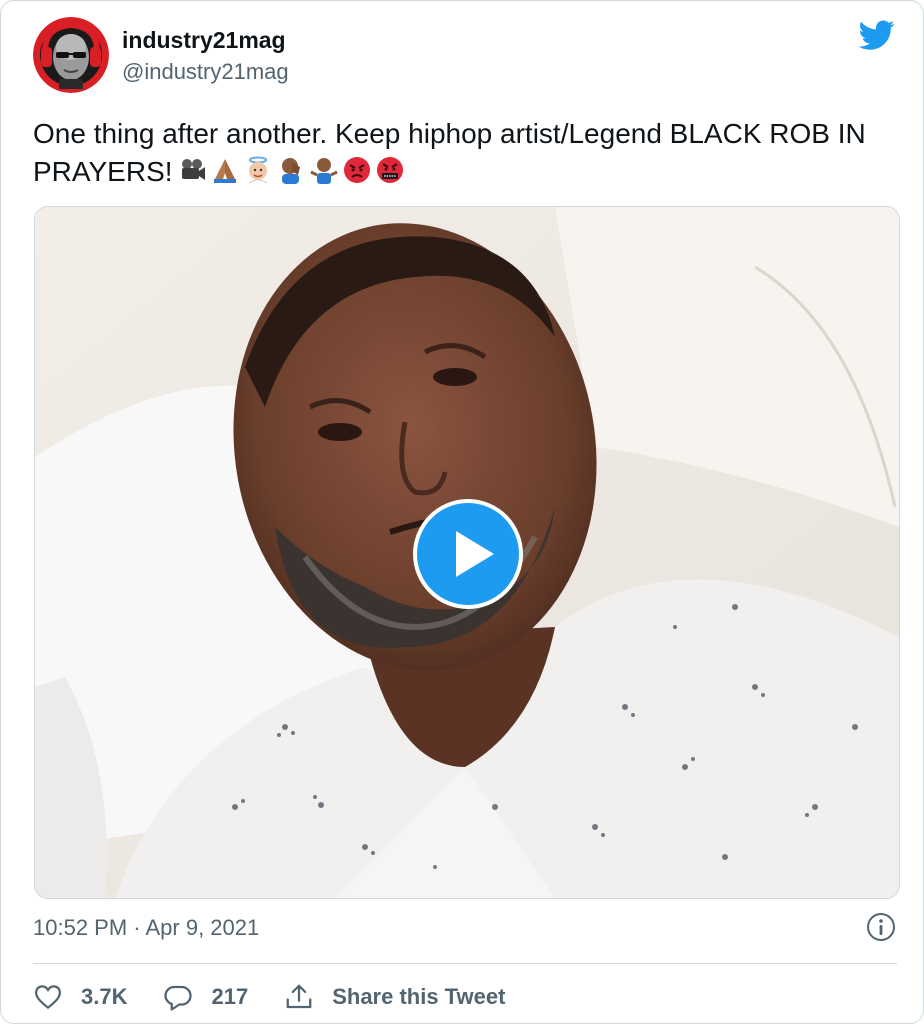 The width and height of the screenshot is (924, 1024). I want to click on share-button: Share this Tweet, so click(394, 997).